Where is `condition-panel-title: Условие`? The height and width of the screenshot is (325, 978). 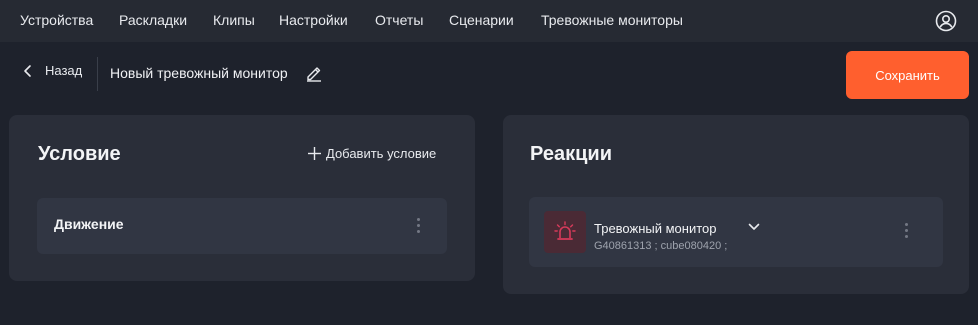
condition-panel-title: Условие is located at coordinates (79, 154).